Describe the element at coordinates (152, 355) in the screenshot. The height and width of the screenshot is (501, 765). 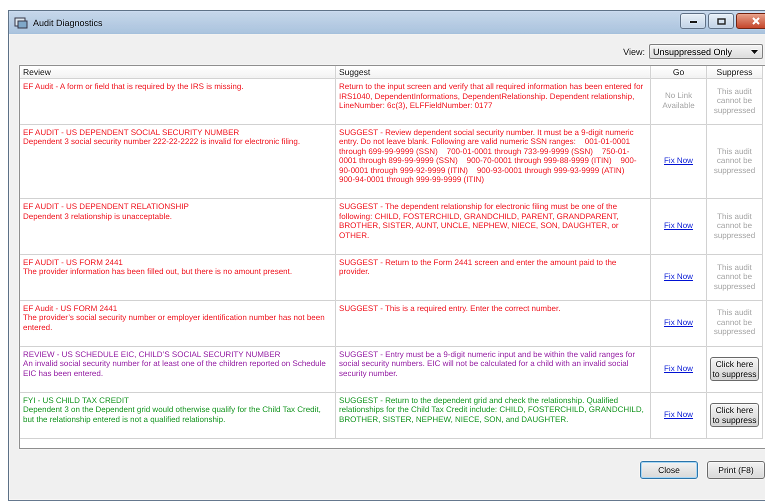
I see `review-title: REVIEW - US SCHEDULE EIC, CHILD’S SOCIAL SECURITY NUMBER` at that location.